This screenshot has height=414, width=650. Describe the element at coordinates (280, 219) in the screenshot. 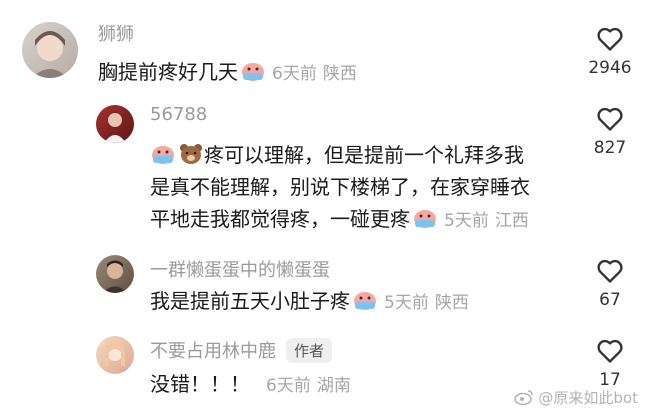

I see `comment-line: 平地走我都觉得疼，一碰更疼` at that location.